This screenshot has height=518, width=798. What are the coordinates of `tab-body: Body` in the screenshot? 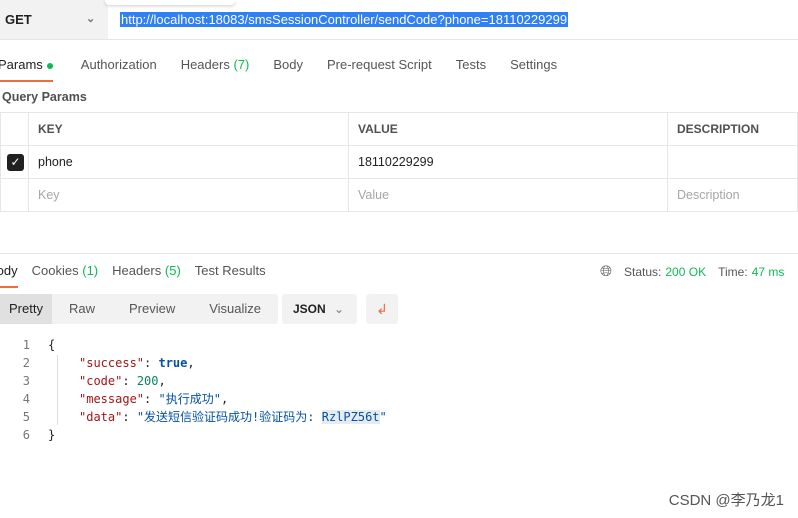 It's located at (288, 69).